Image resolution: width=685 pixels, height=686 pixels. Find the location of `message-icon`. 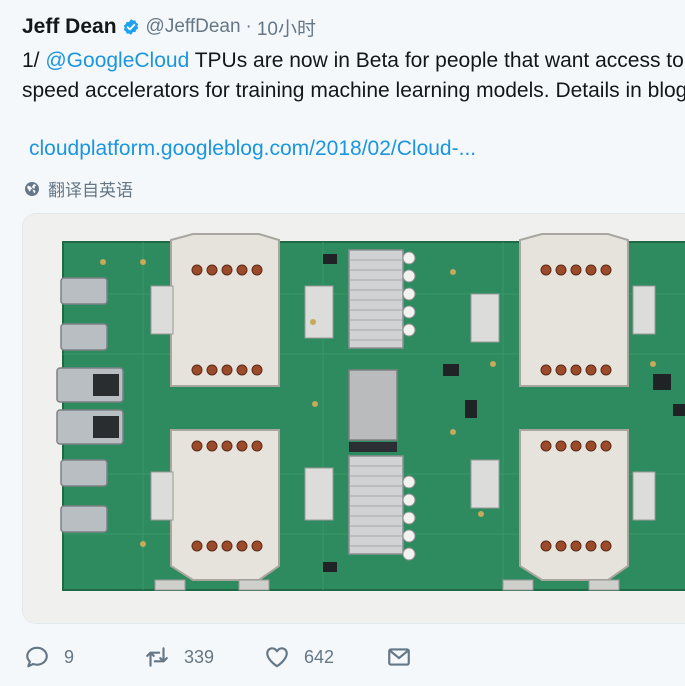

message-icon is located at coordinates (399, 657).